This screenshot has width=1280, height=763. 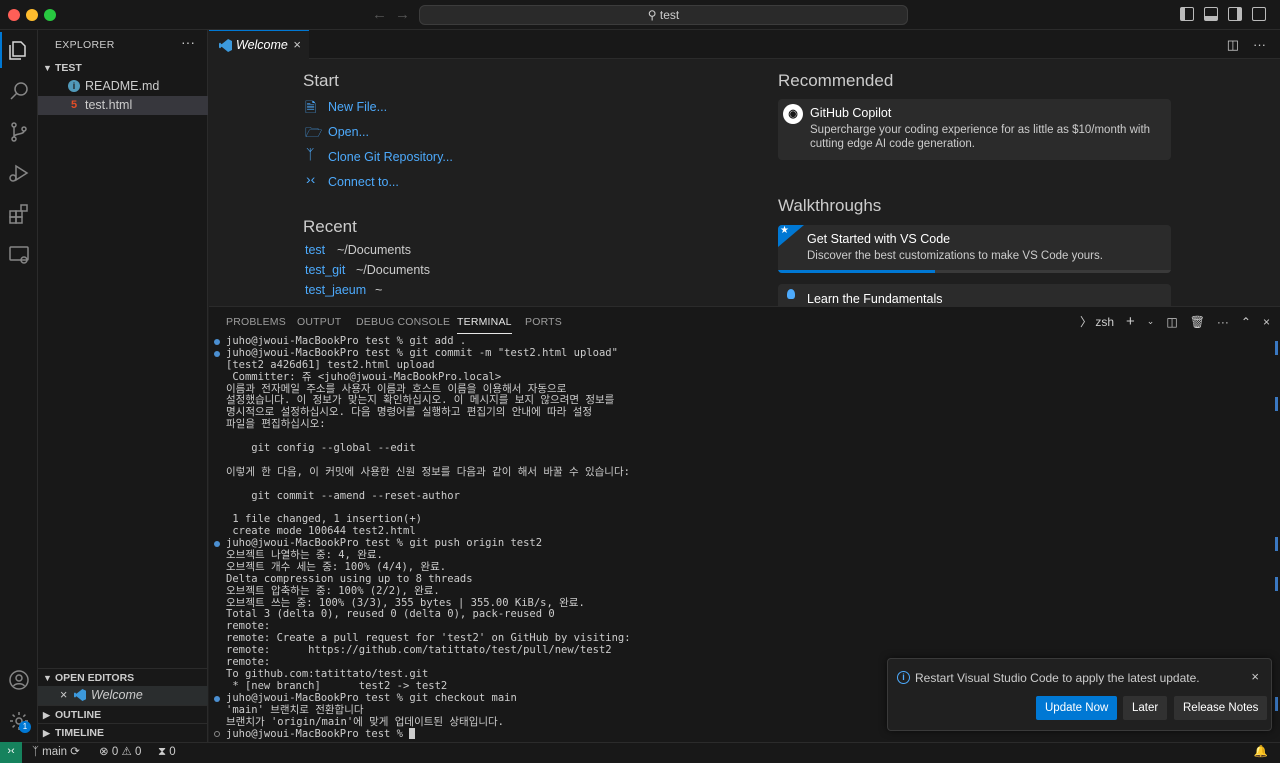 What do you see at coordinates (403, 322) in the screenshot?
I see `tab-debug-console: DEBUG CONSOLE` at bounding box center [403, 322].